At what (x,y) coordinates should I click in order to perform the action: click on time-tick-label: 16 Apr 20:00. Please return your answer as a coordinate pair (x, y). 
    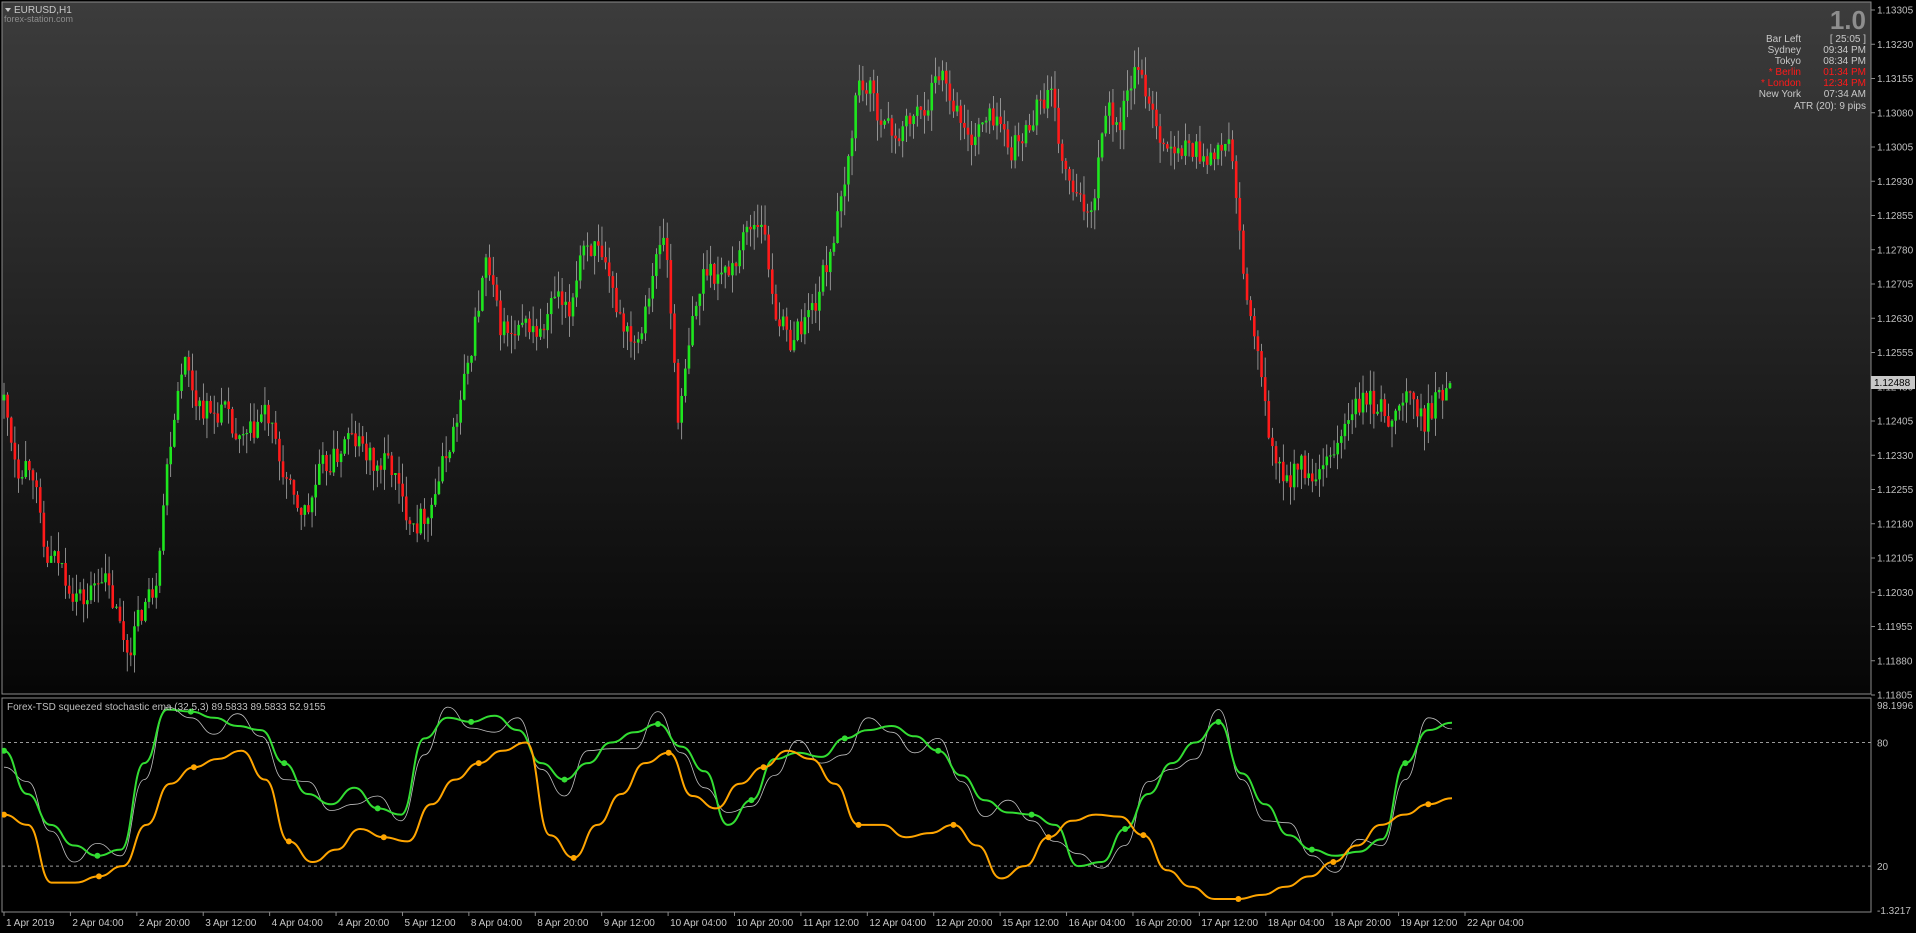
    Looking at the image, I should click on (1163, 923).